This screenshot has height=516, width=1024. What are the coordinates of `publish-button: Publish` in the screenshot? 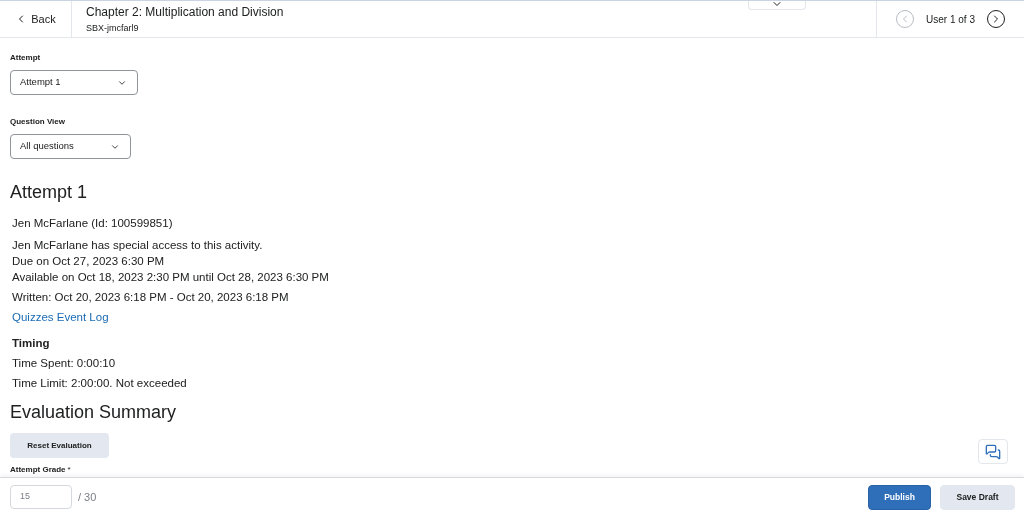 It's located at (899, 497).